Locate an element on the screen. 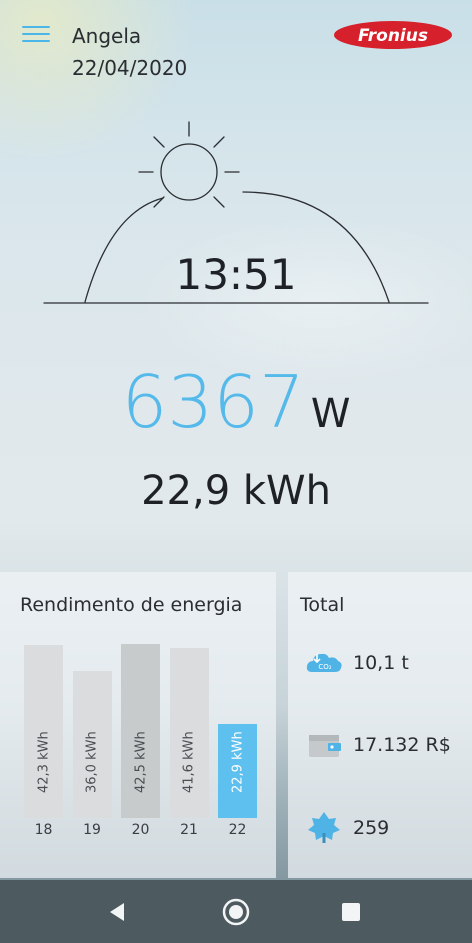 The width and height of the screenshot is (472, 943). co2-saved-value: 10,1 t is located at coordinates (381, 663).